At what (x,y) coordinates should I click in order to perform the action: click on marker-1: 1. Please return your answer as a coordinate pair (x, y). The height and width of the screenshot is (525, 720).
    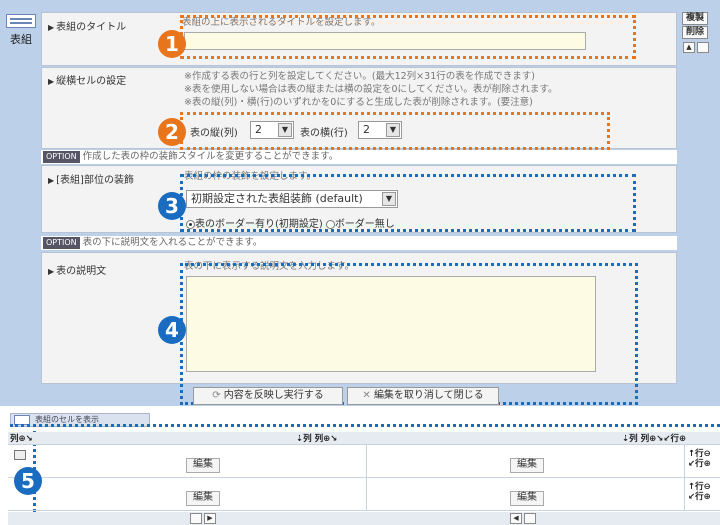
    Looking at the image, I should click on (172, 44).